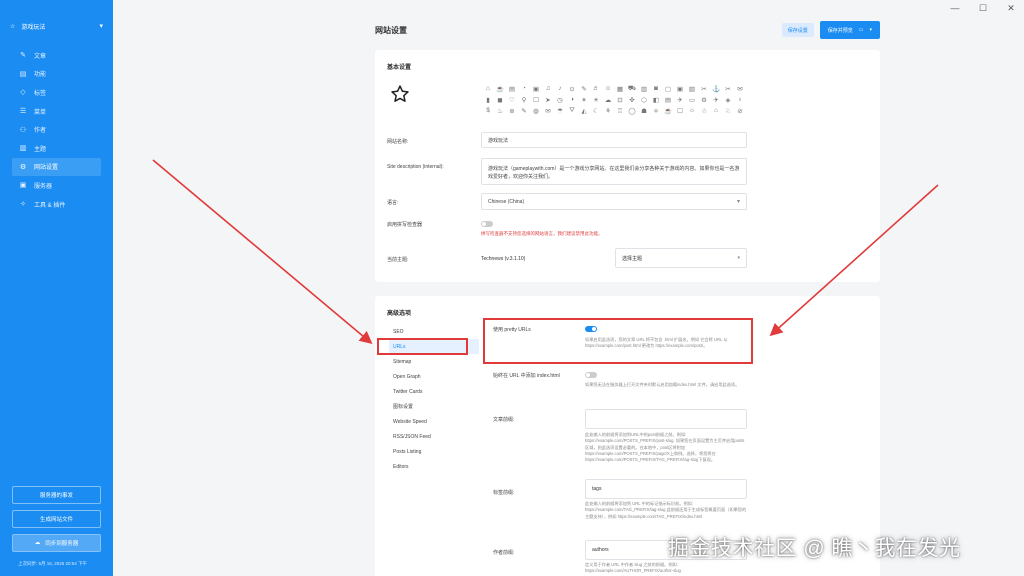 The height and width of the screenshot is (576, 1024). Describe the element at coordinates (56, 148) in the screenshot. I see `sidebar-item-themes: ▥ 主题` at that location.